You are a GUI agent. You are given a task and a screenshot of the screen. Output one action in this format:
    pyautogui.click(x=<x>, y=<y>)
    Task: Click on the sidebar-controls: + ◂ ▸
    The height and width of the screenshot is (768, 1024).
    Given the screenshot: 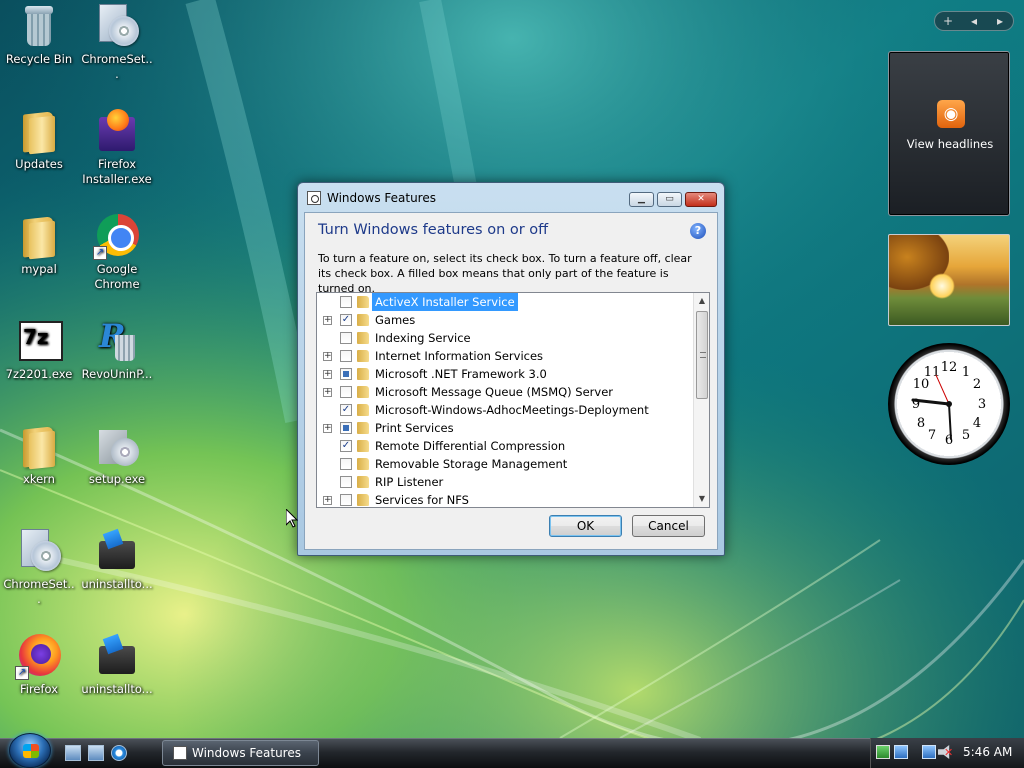 What is the action you would take?
    pyautogui.click(x=974, y=21)
    